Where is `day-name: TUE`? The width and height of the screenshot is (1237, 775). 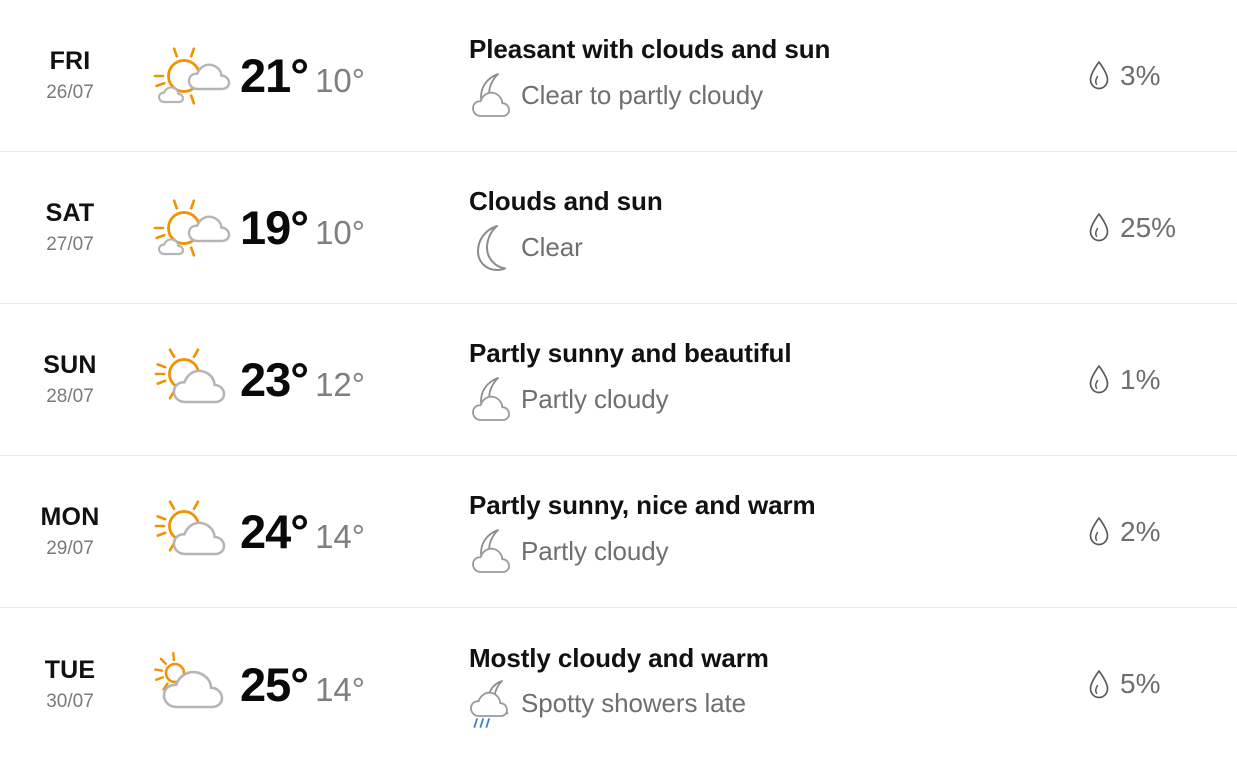 day-name: TUE is located at coordinates (70, 669).